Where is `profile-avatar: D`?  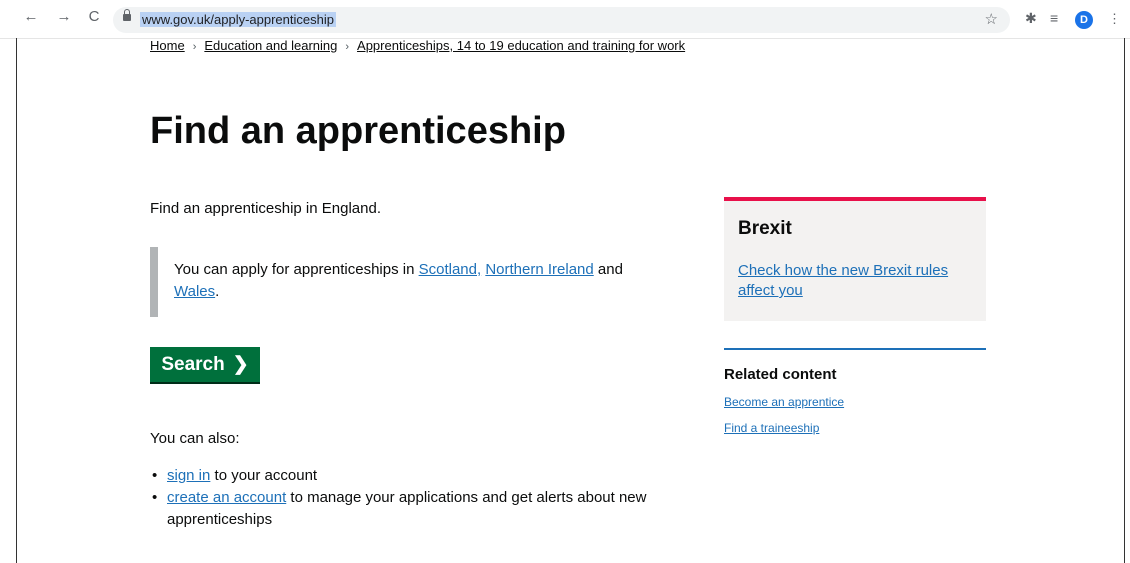
profile-avatar: D is located at coordinates (1084, 20).